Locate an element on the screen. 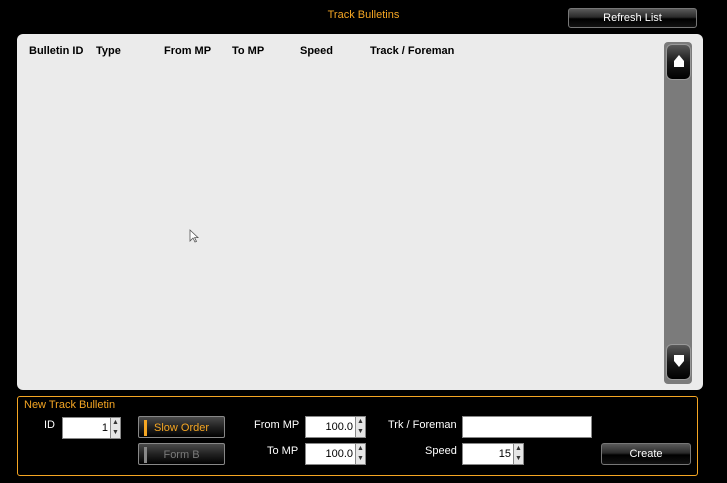 The height and width of the screenshot is (483, 727). active-indicator is located at coordinates (145, 428).